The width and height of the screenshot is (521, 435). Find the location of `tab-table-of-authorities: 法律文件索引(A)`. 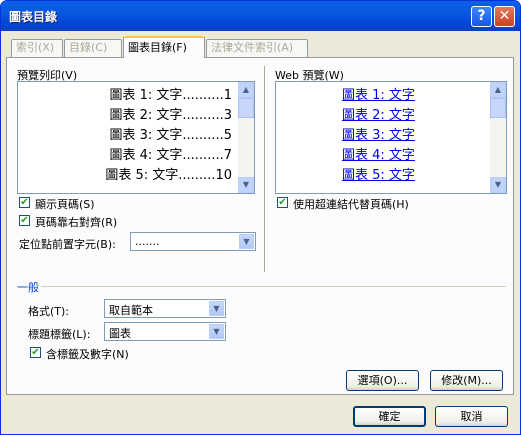

tab-table-of-authorities: 法律文件索引(A) is located at coordinates (257, 48).